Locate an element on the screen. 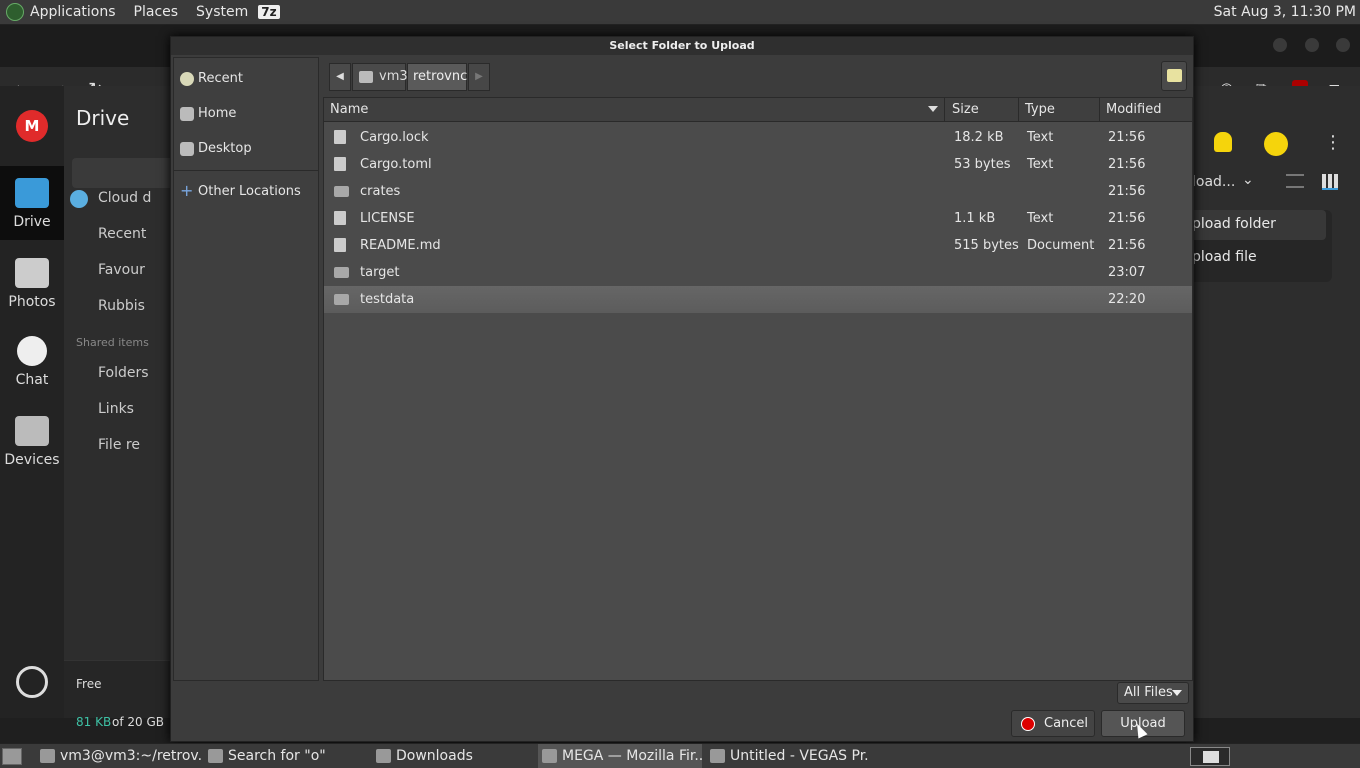  menu-upload-folder: pload folder is located at coordinates (1234, 224).